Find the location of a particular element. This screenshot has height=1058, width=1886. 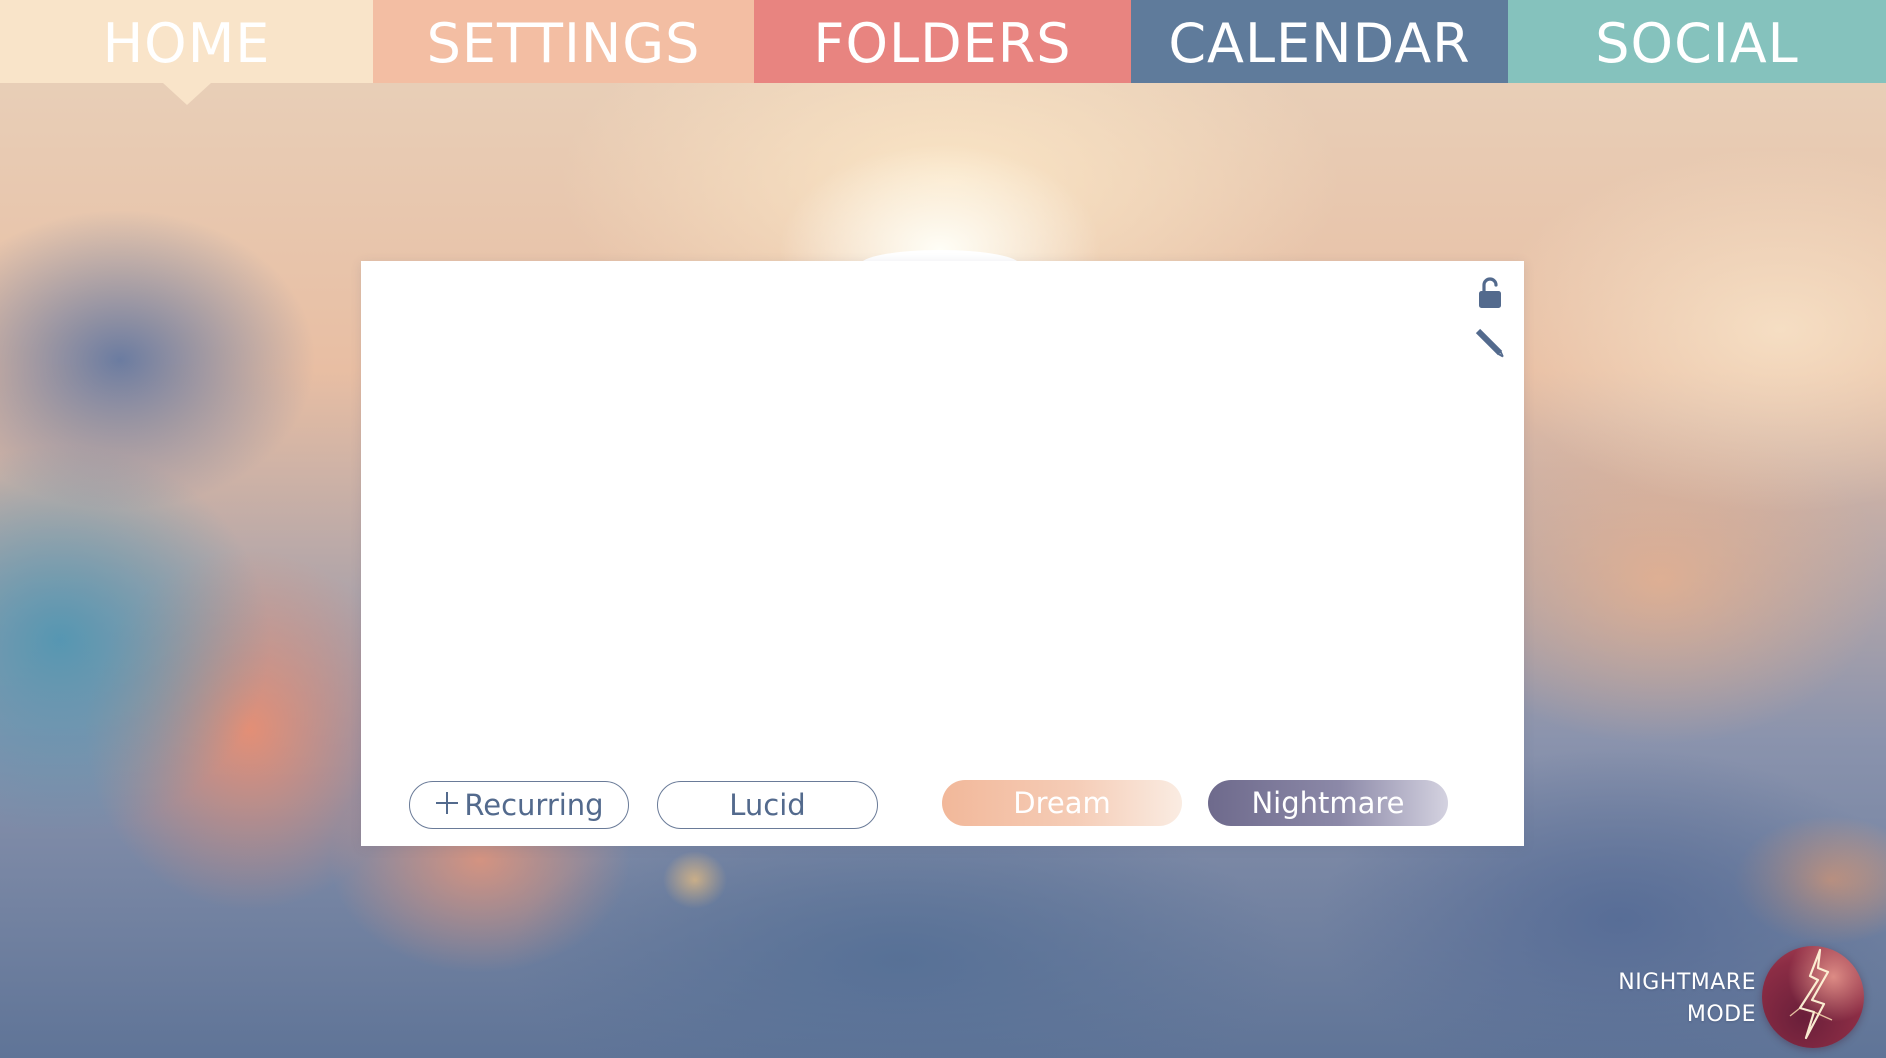

nightmare-mode-label: NIGHTMARE MODE is located at coordinates (1687, 999).